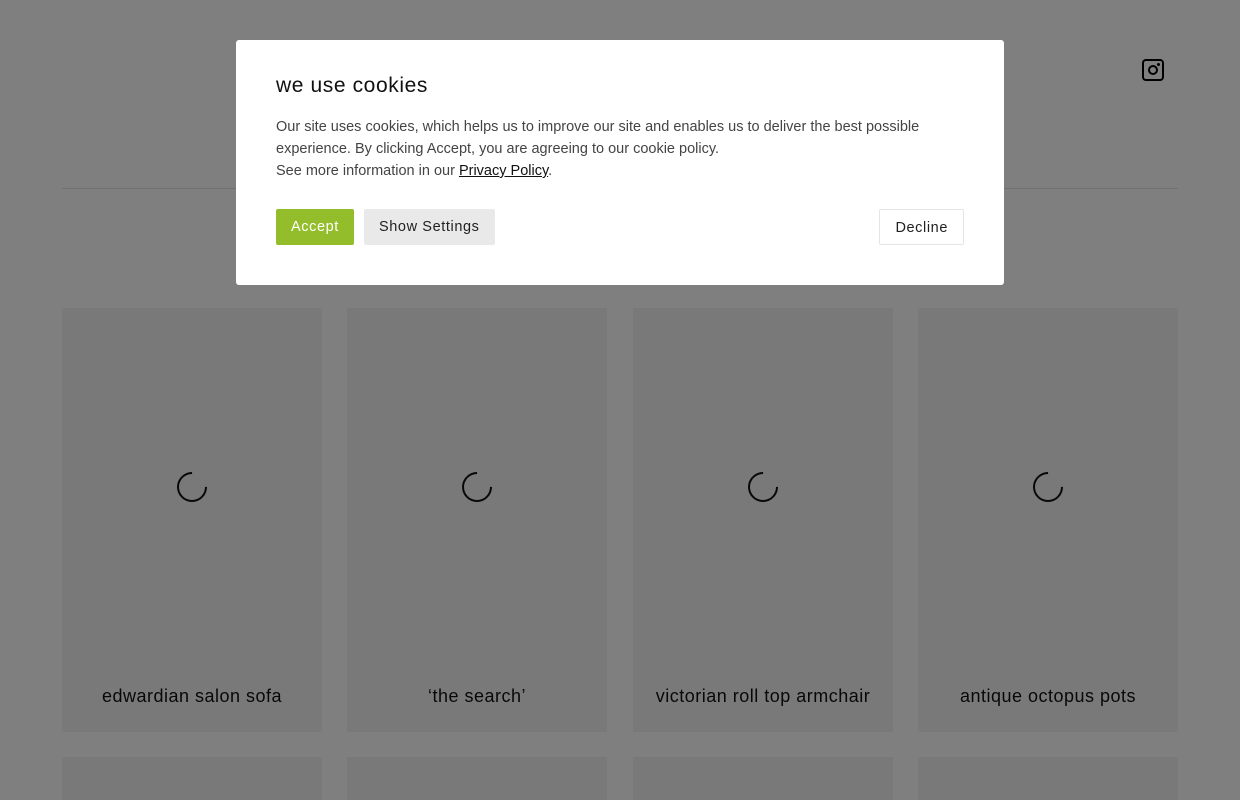  Describe the element at coordinates (550, 171) in the screenshot. I see `more-info-suffix: .` at that location.